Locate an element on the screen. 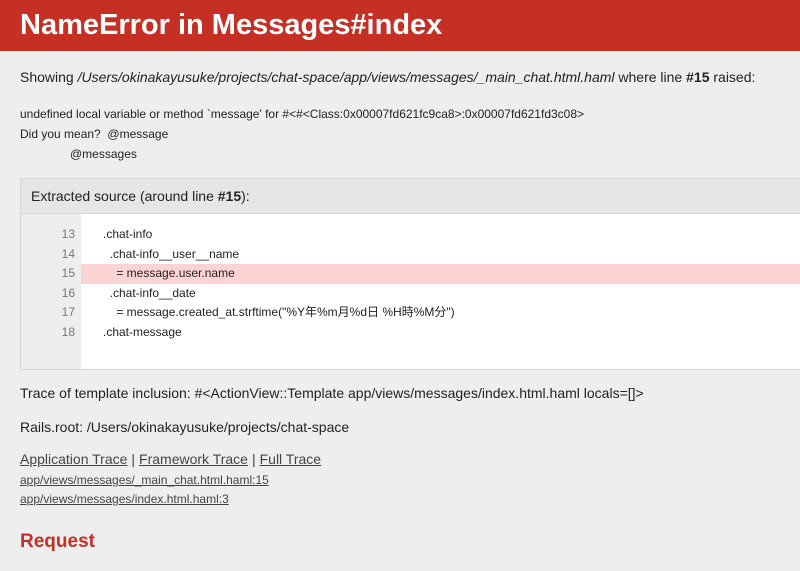  request-heading: Request is located at coordinates (57, 541).